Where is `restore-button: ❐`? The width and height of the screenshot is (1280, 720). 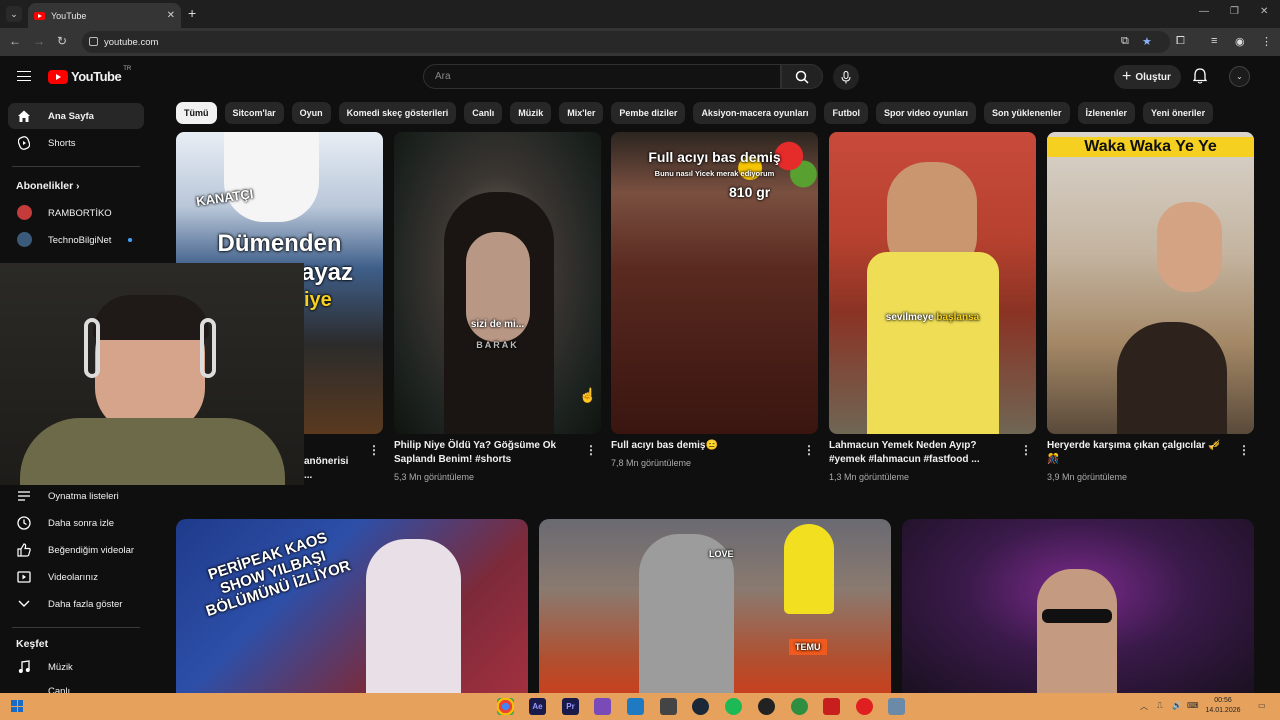
restore-button: ❐ is located at coordinates (1234, 11).